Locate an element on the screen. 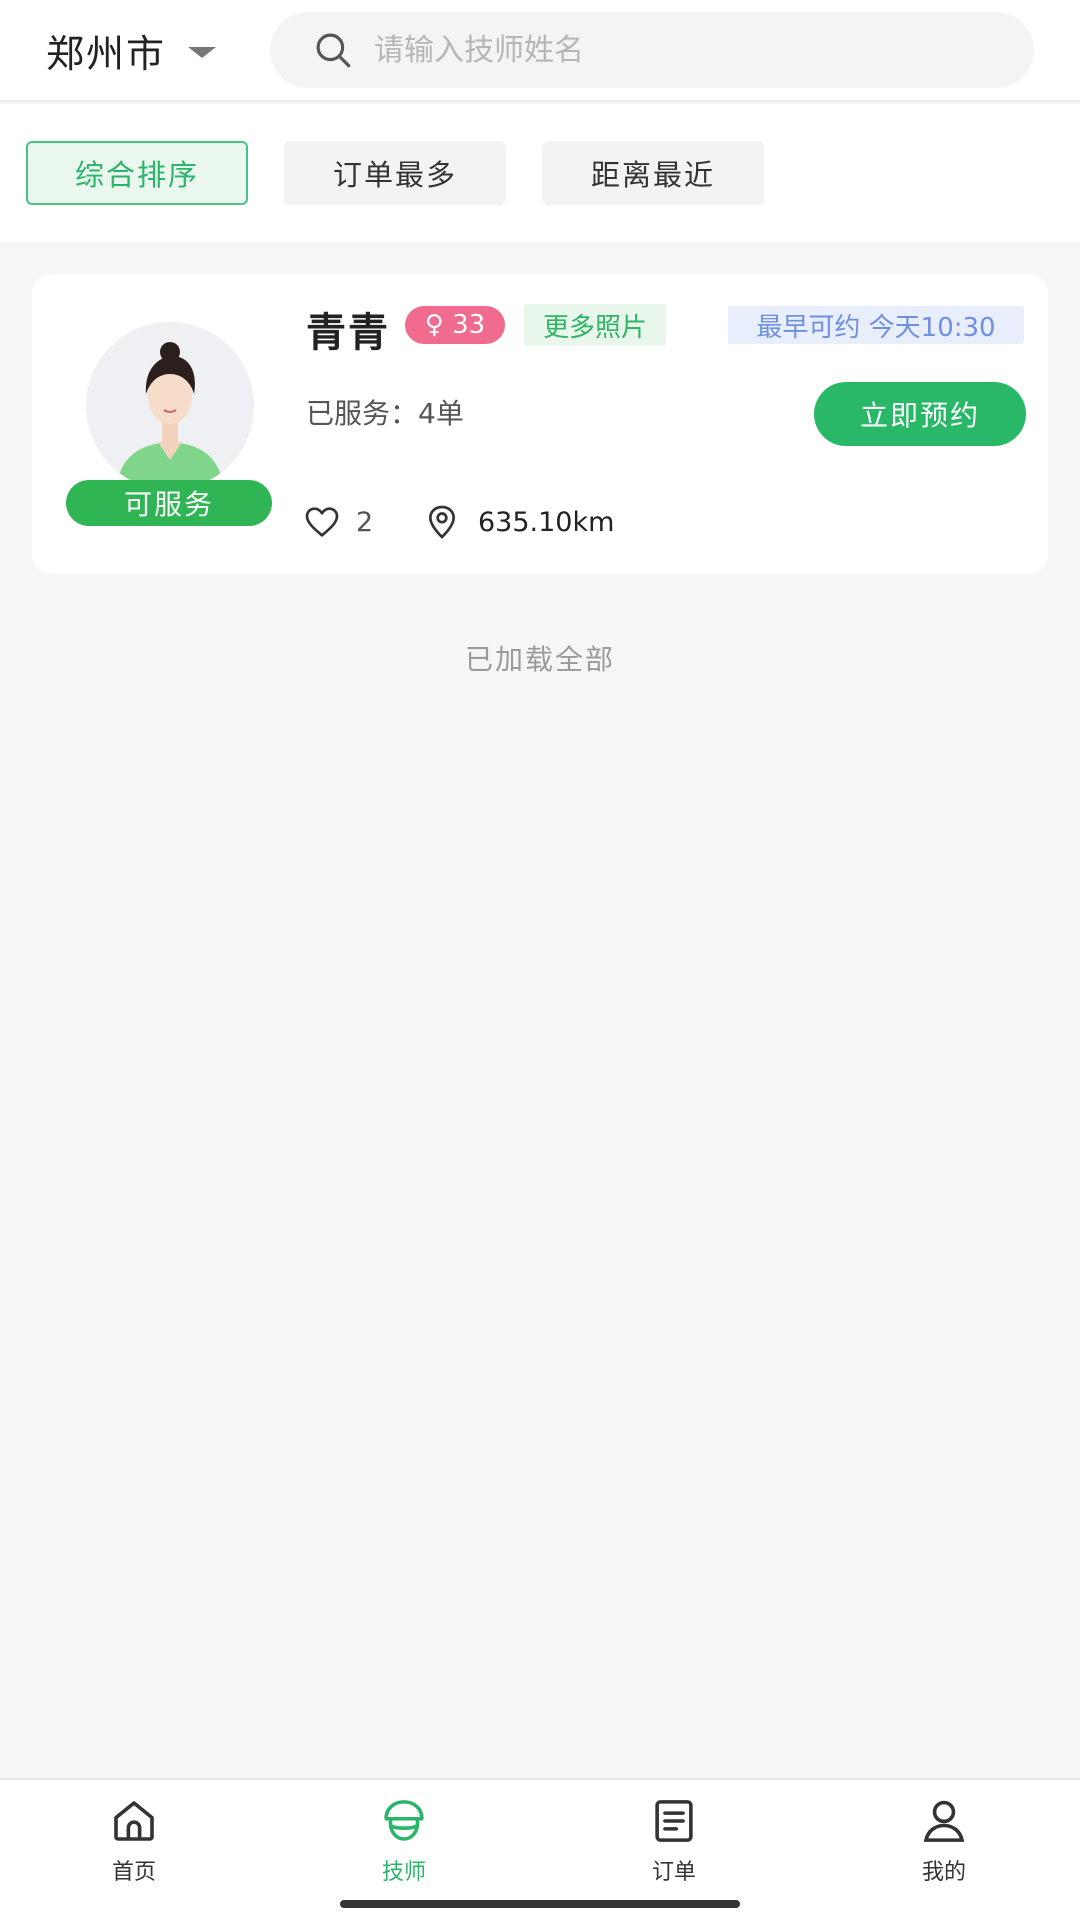 The image size is (1080, 1920). chevron-down-icon is located at coordinates (202, 52).